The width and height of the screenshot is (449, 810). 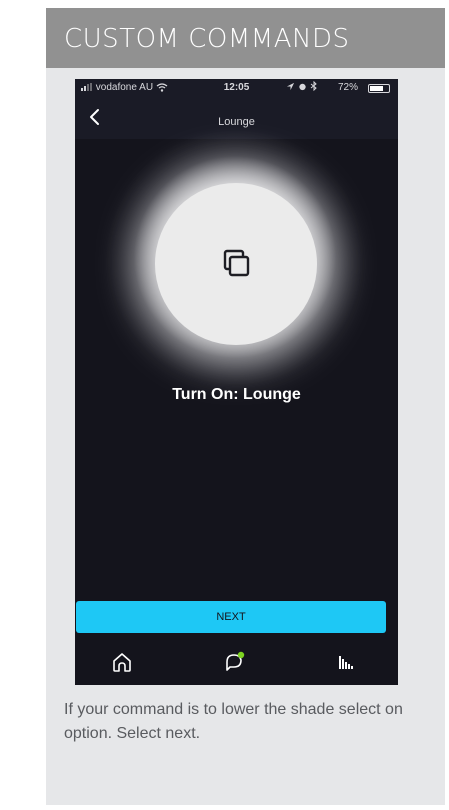 I want to click on card-header: CUSTOM COMMANDS, so click(x=245, y=38).